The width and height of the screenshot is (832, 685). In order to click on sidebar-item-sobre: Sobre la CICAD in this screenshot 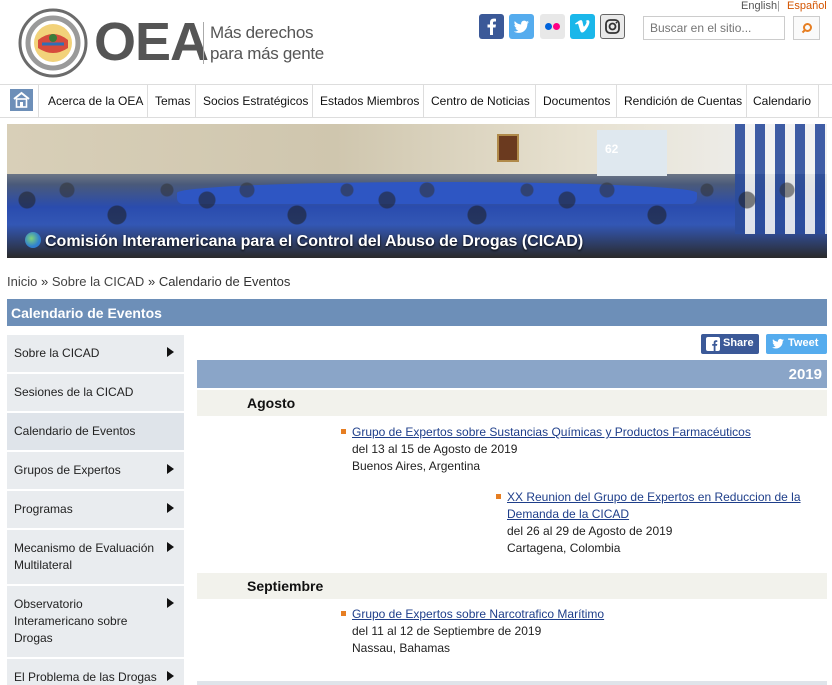, I will do `click(95, 354)`.